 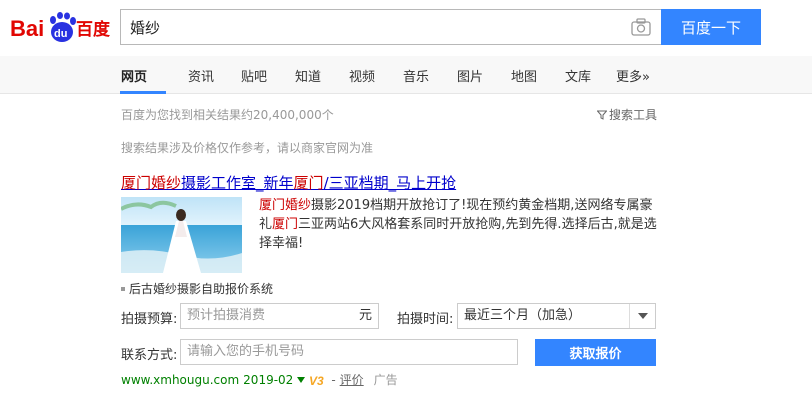 I want to click on tab-music: 音乐, so click(x=416, y=75).